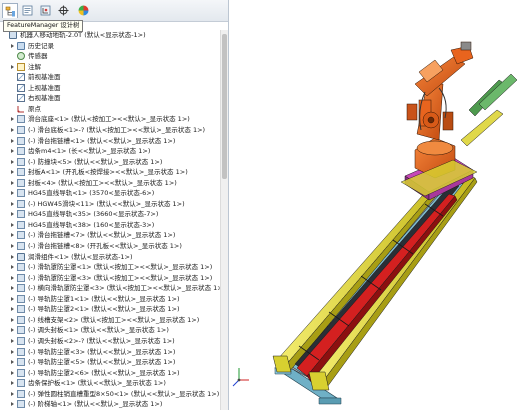 The image size is (530, 412). I want to click on tree-item-label: (-) 阶梯轴<1> (默认<<默认>_显示状态 1>), so click(95, 404).